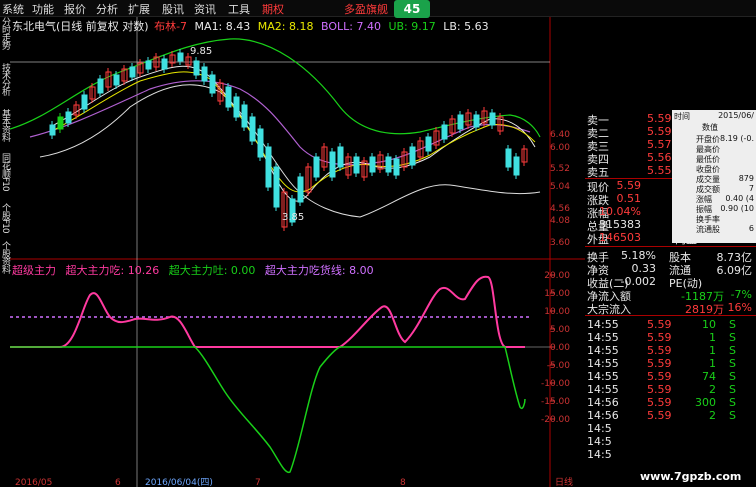  I want to click on menu-system: 系统, so click(13, 9).